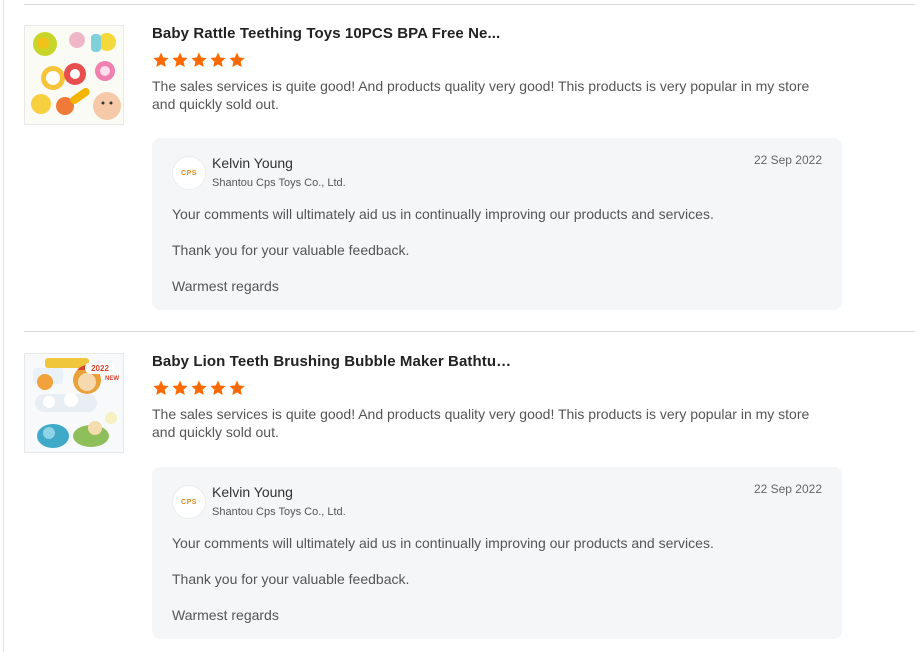 This screenshot has height=652, width=915. Describe the element at coordinates (74, 403) in the screenshot. I see `product-thumbnail: 2022 NEW` at that location.